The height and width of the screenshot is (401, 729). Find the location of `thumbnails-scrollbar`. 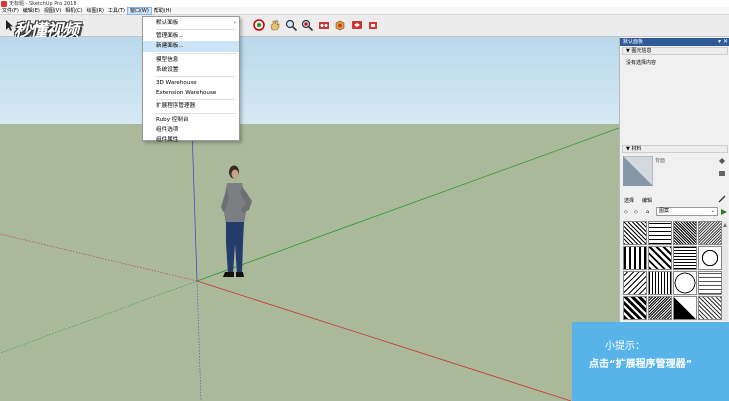

thumbnails-scrollbar is located at coordinates (725, 271).